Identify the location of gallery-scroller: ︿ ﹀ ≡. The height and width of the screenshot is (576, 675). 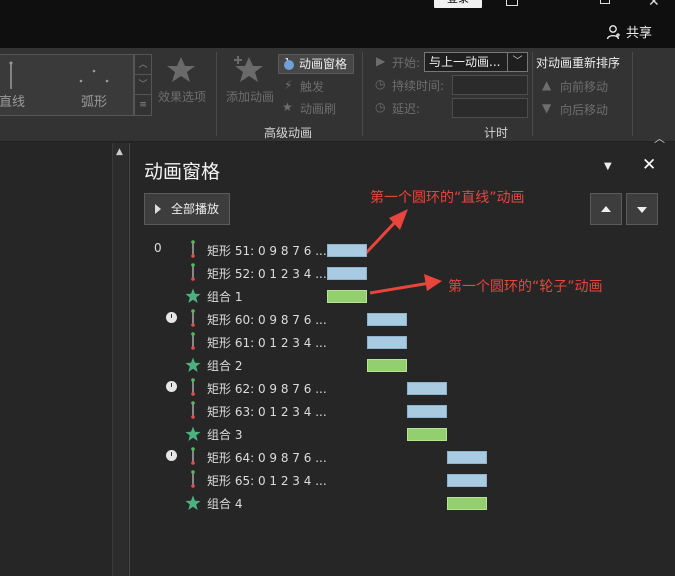
(143, 85).